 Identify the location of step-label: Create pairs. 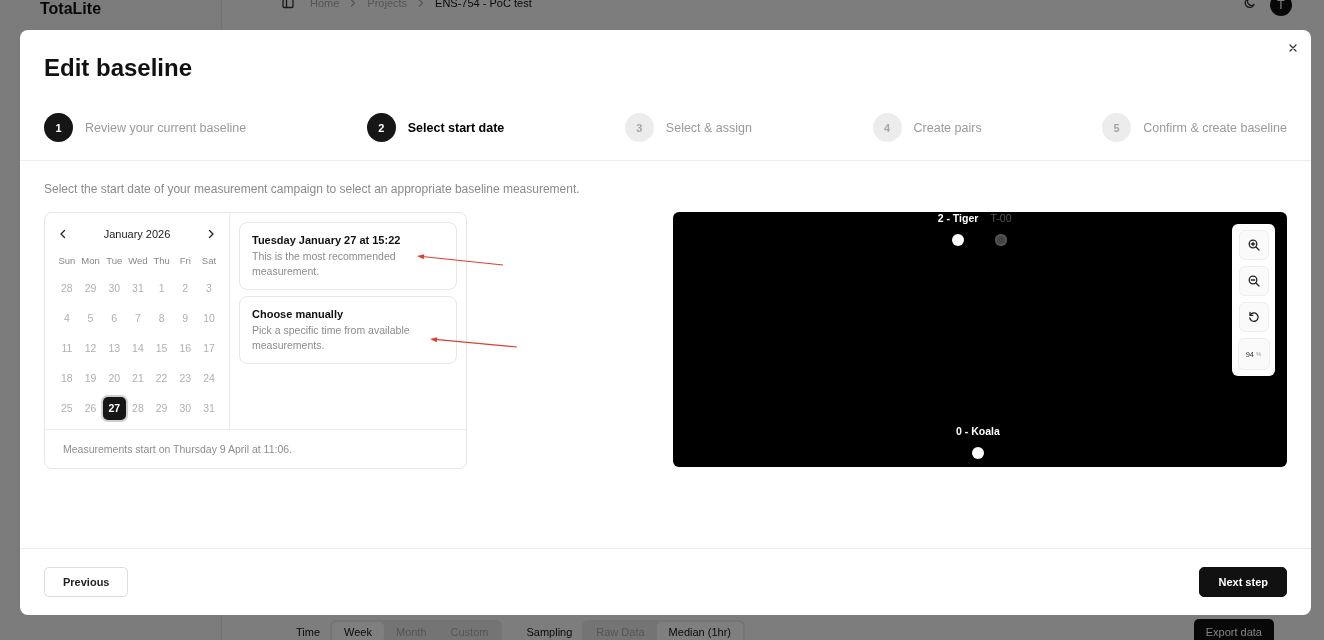
(947, 127).